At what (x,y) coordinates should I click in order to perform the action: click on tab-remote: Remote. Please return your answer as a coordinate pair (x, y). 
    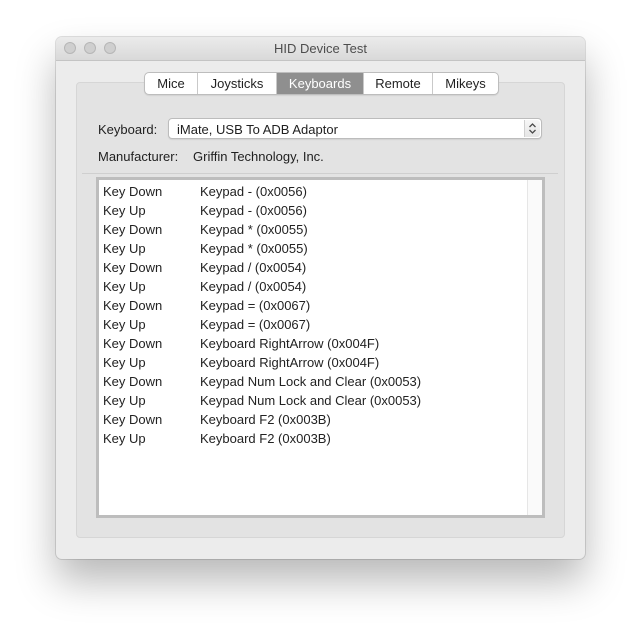
    Looking at the image, I should click on (398, 83).